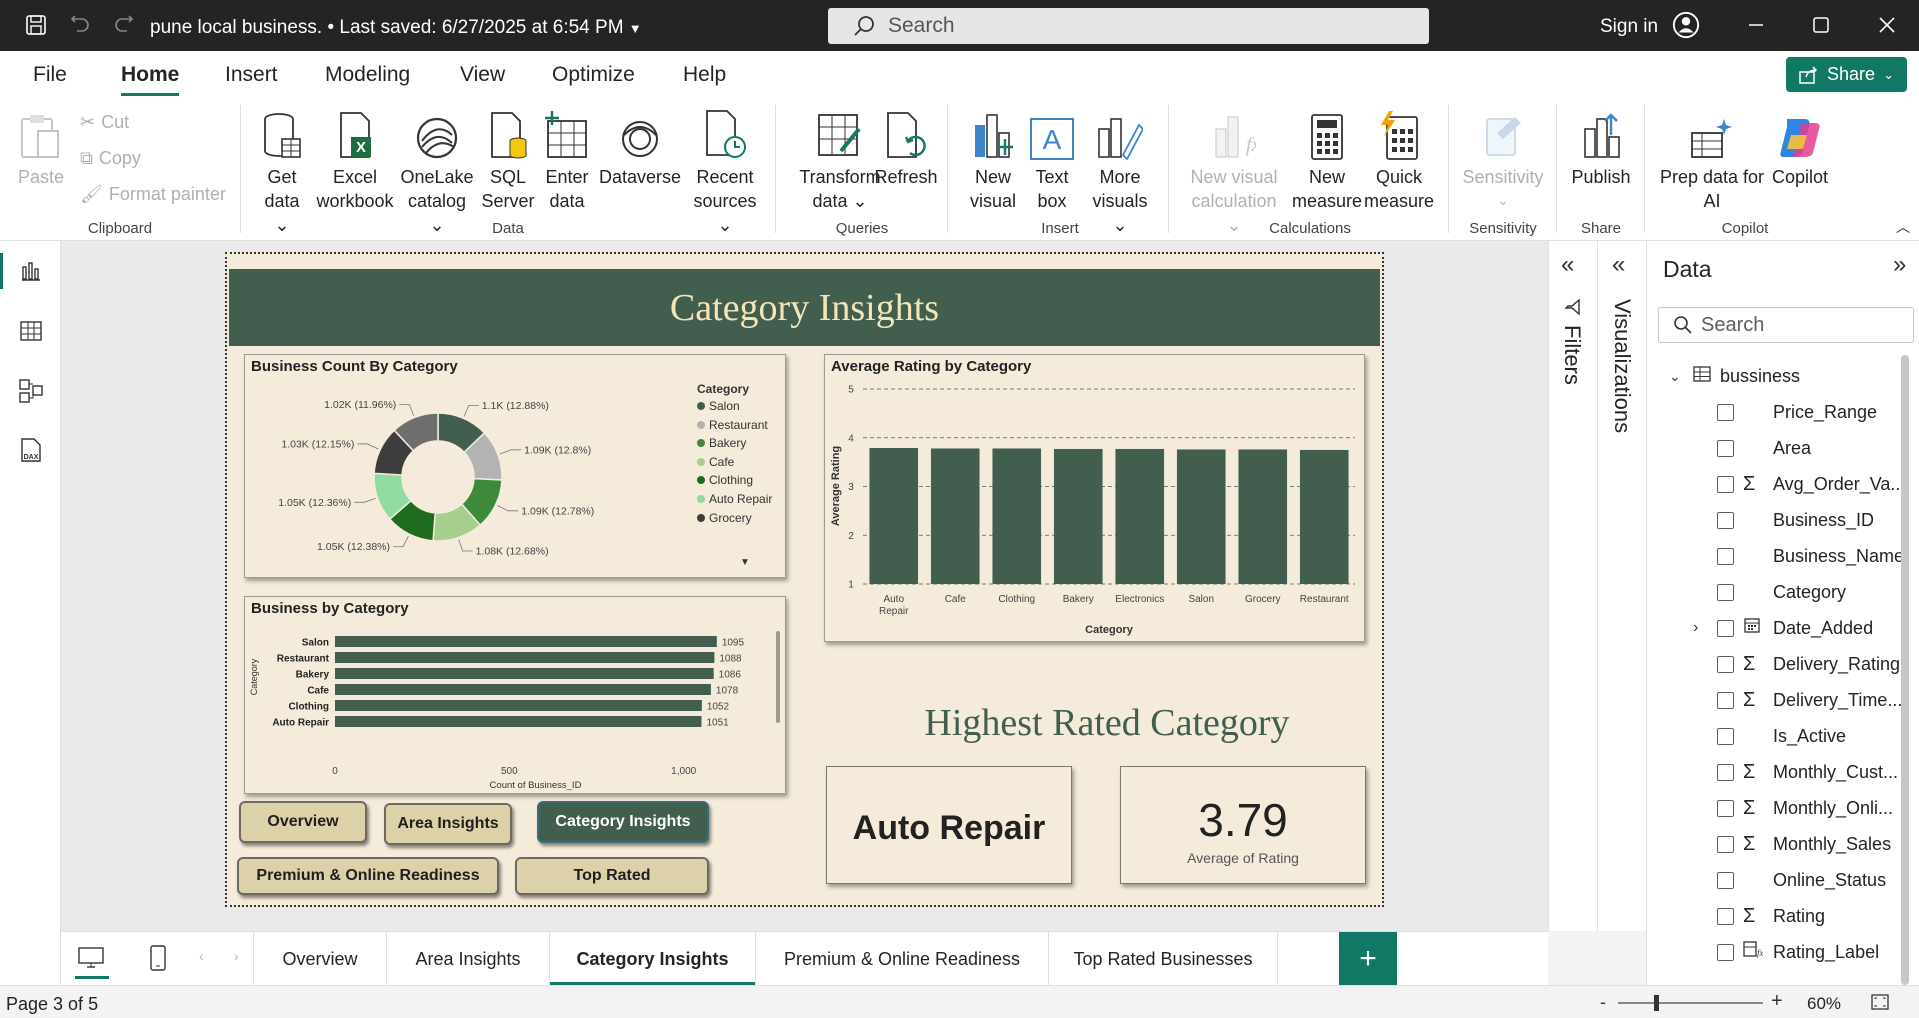 Image resolution: width=1919 pixels, height=1018 pixels. I want to click on fit-to-page-icon, so click(1880, 1004).